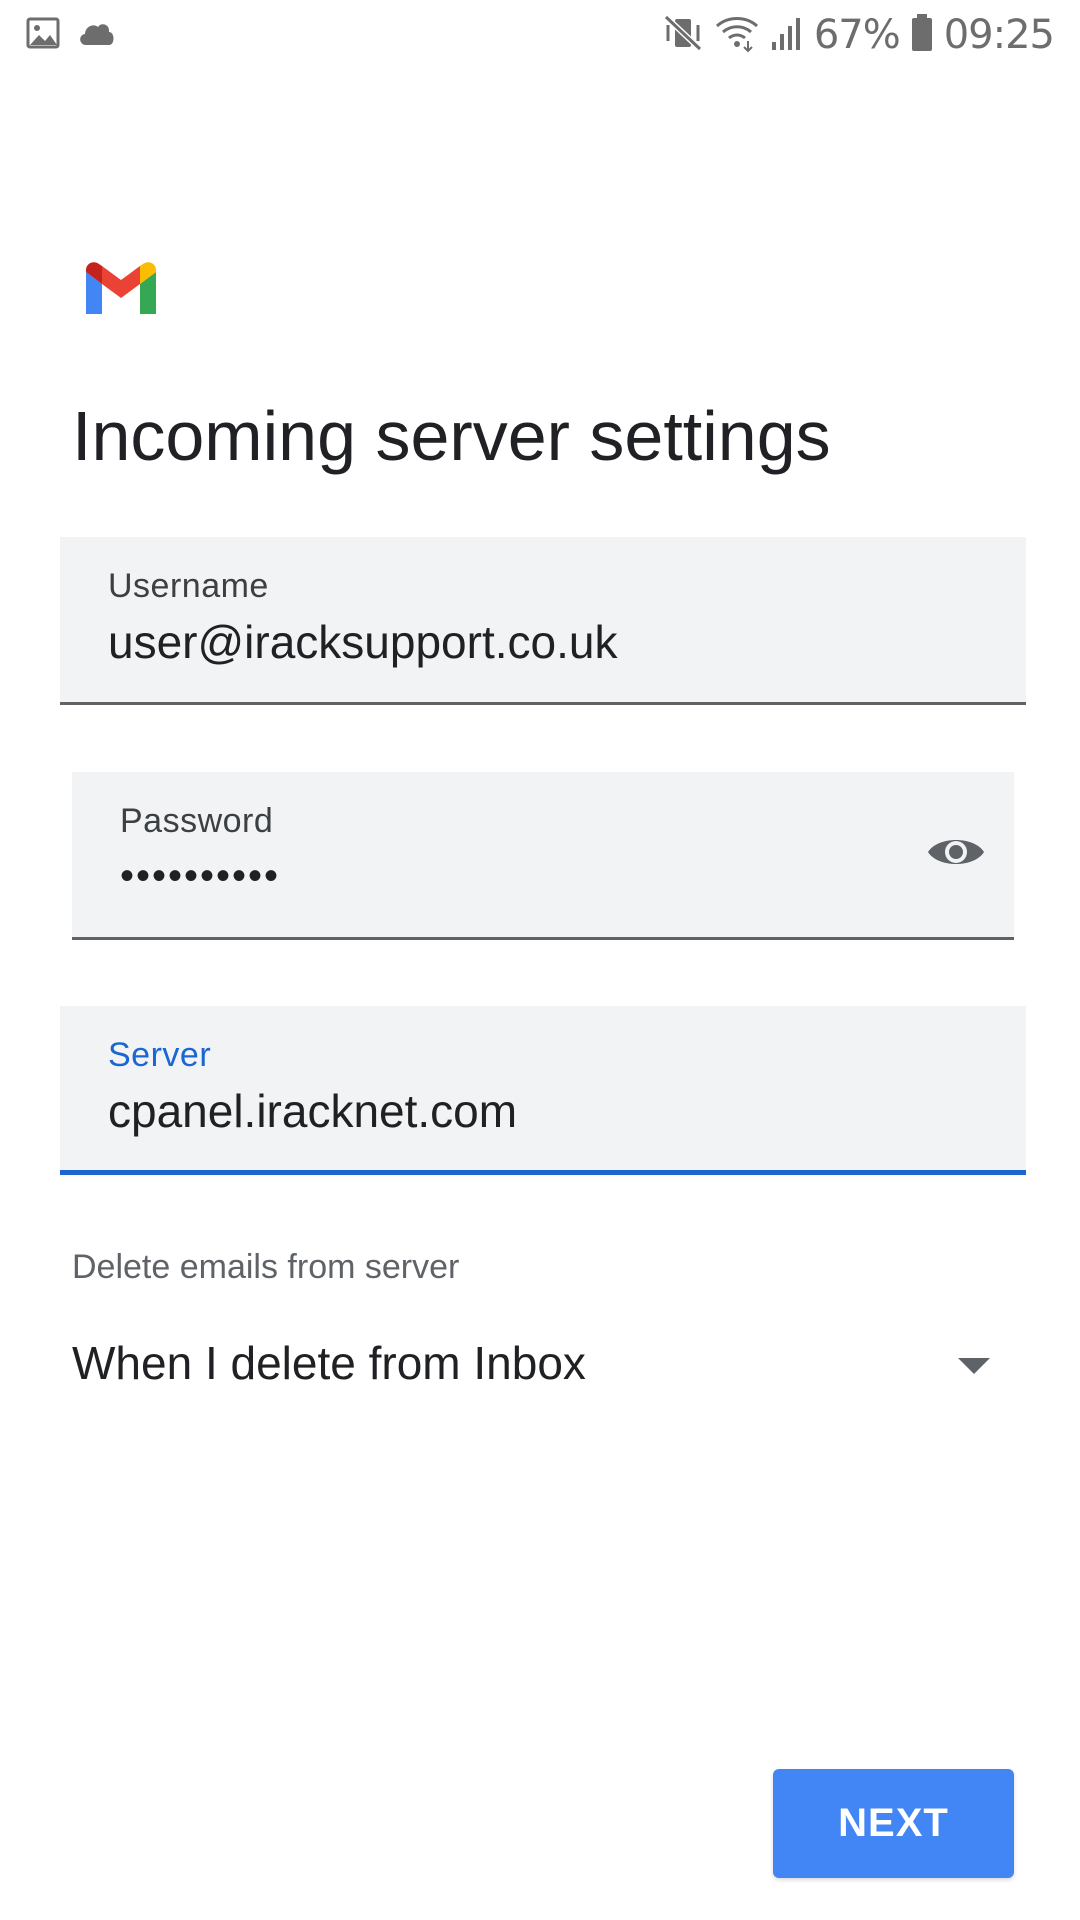  What do you see at coordinates (96, 35) in the screenshot?
I see `cloud-icon` at bounding box center [96, 35].